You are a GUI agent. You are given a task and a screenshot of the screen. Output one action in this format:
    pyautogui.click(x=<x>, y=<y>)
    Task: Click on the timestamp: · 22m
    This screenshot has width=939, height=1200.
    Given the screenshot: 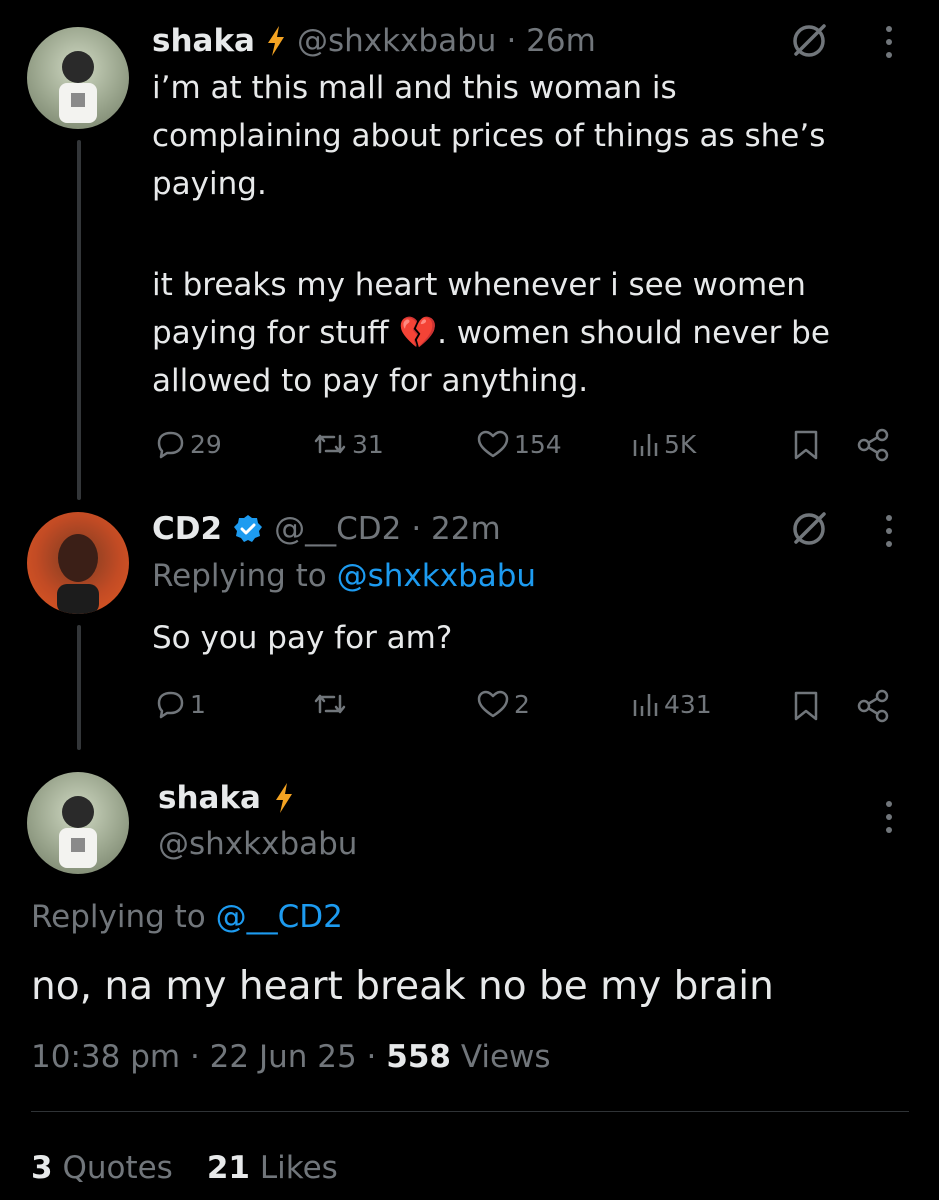 What is the action you would take?
    pyautogui.click(x=455, y=529)
    